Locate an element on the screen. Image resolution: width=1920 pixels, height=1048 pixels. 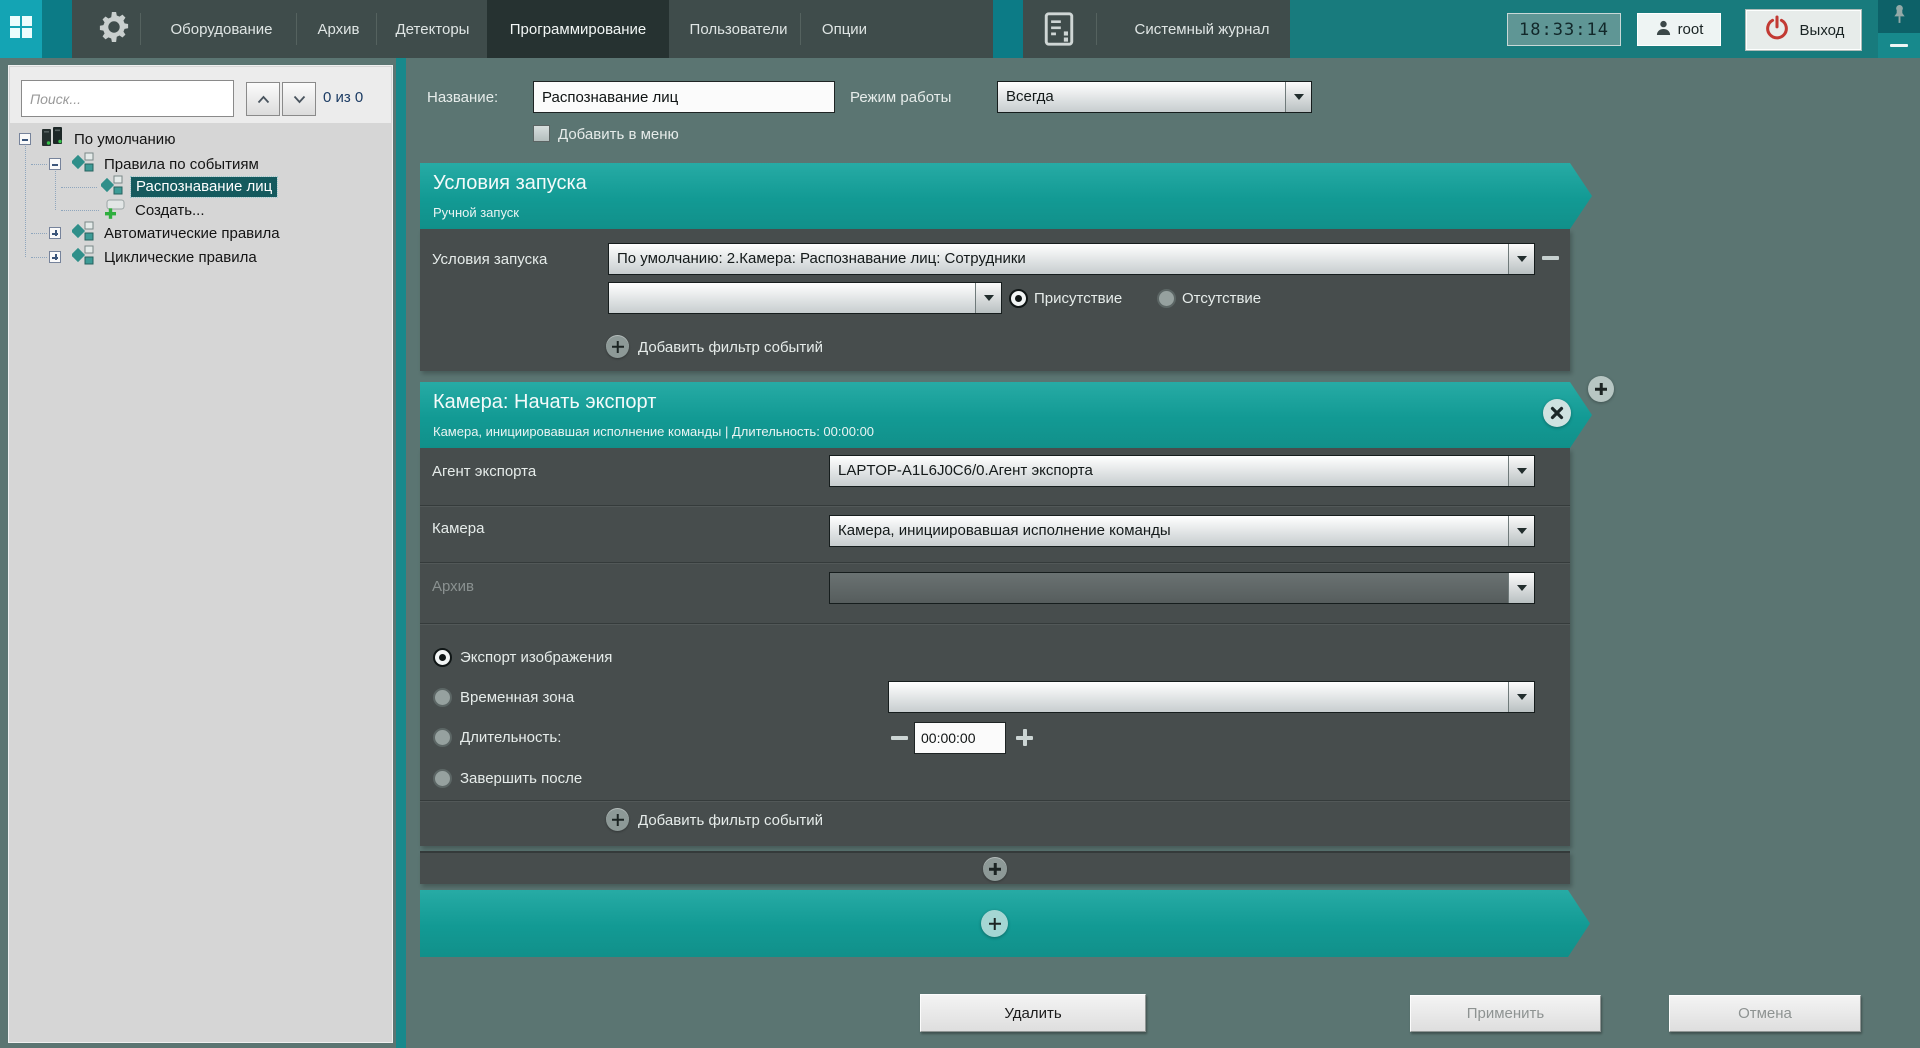
search-input is located at coordinates (127, 98).